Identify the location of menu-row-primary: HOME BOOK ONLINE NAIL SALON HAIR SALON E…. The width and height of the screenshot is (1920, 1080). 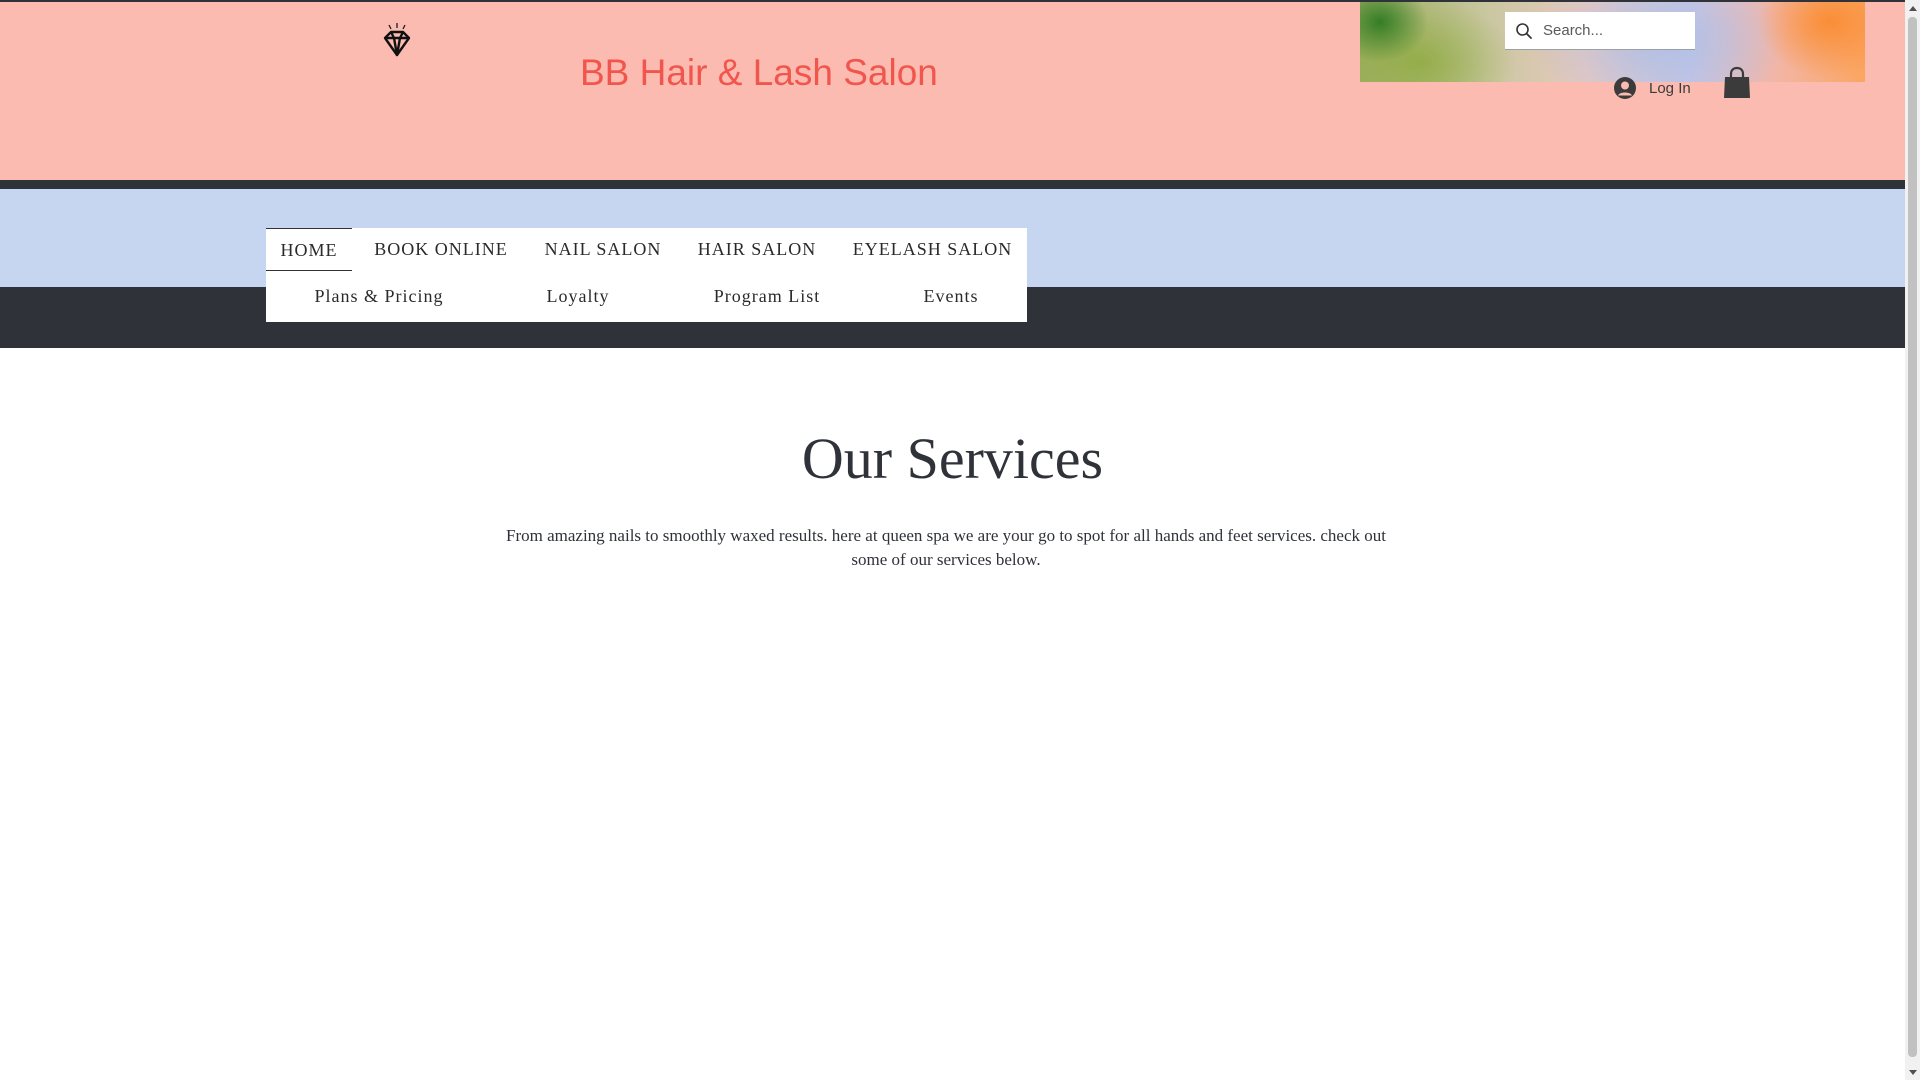
(646, 249).